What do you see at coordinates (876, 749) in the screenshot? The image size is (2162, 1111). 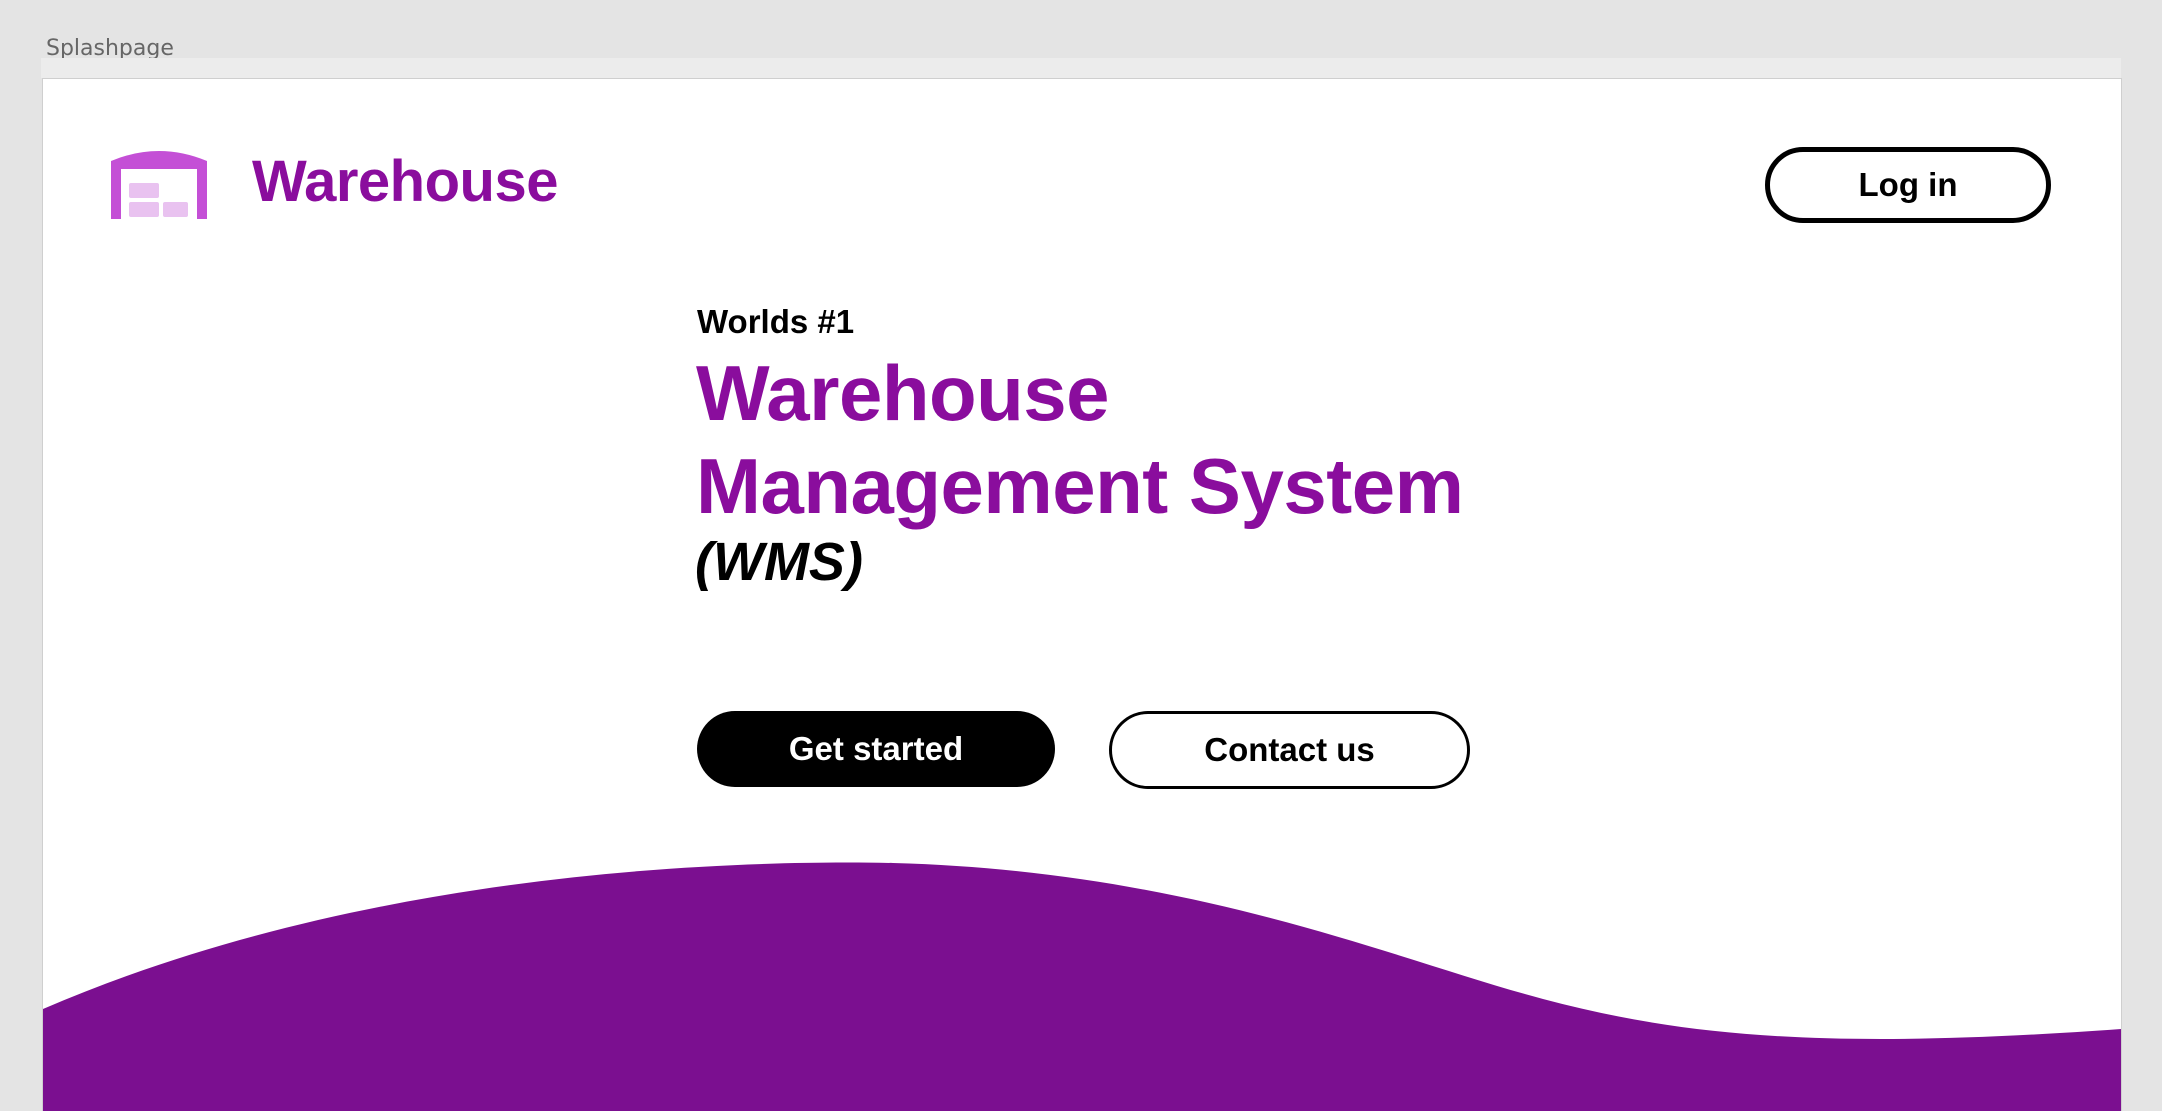 I see `get-started-button: Get started` at bounding box center [876, 749].